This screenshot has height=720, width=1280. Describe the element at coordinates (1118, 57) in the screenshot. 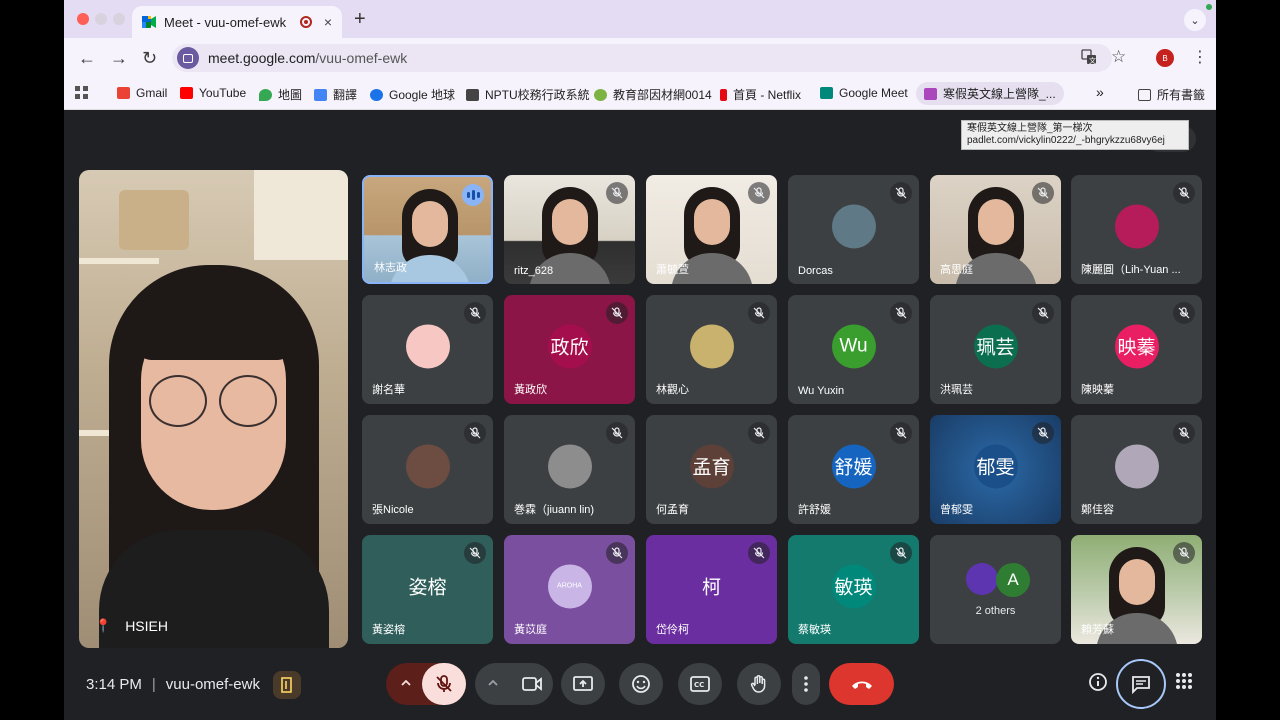

I see `bookmark-star-icon: ☆` at that location.